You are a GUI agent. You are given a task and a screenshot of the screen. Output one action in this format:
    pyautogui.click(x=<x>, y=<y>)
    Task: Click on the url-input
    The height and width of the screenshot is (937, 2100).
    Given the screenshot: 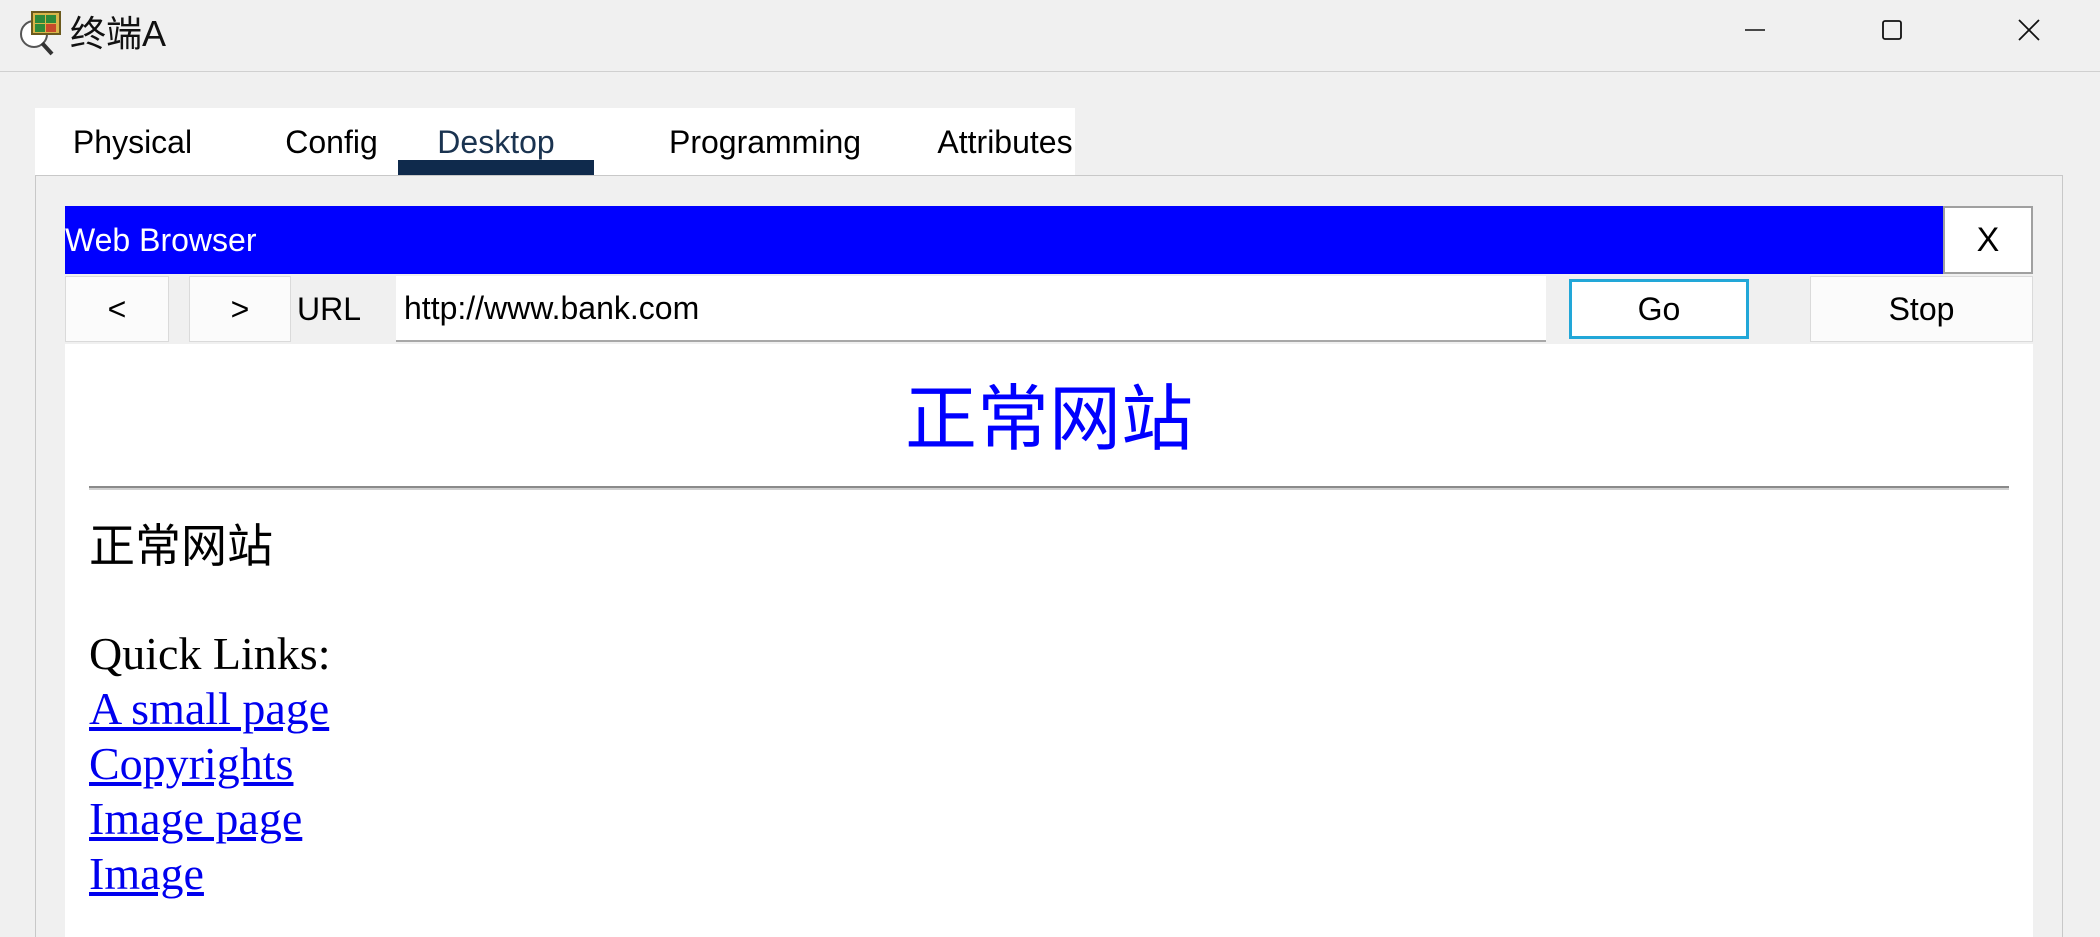 What is the action you would take?
    pyautogui.click(x=971, y=309)
    